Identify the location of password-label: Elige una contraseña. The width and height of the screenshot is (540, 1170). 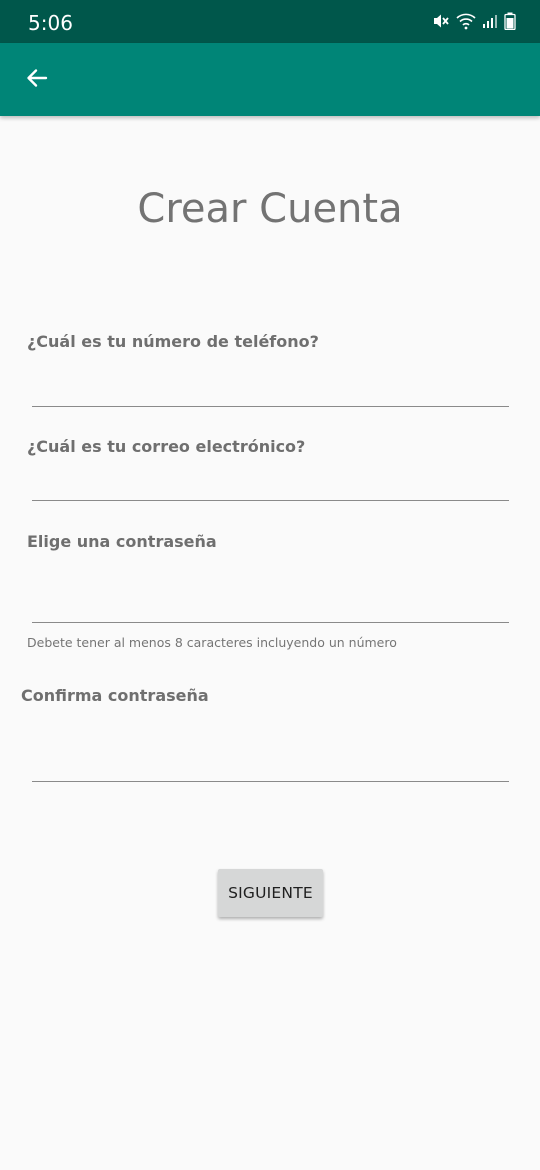
(122, 541).